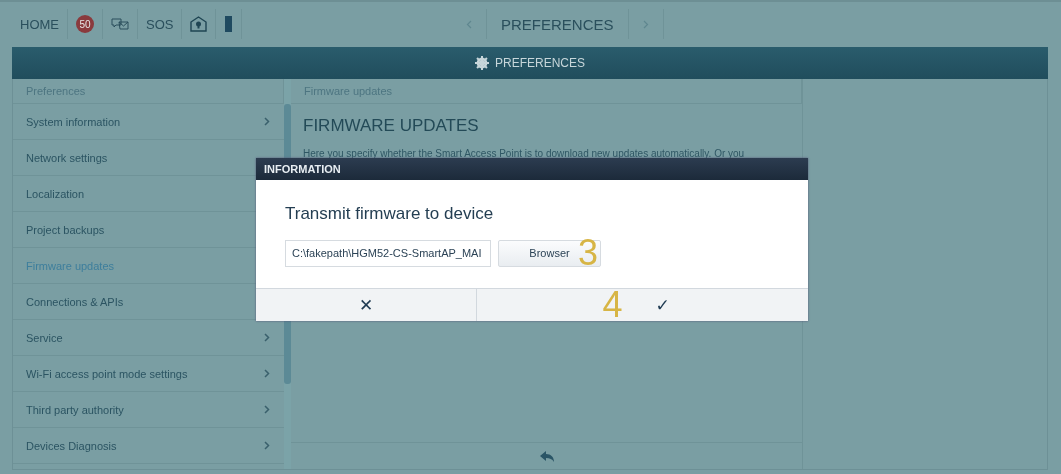 The width and height of the screenshot is (1061, 474). Describe the element at coordinates (73, 121) in the screenshot. I see `sidebar-item-label: System information` at that location.